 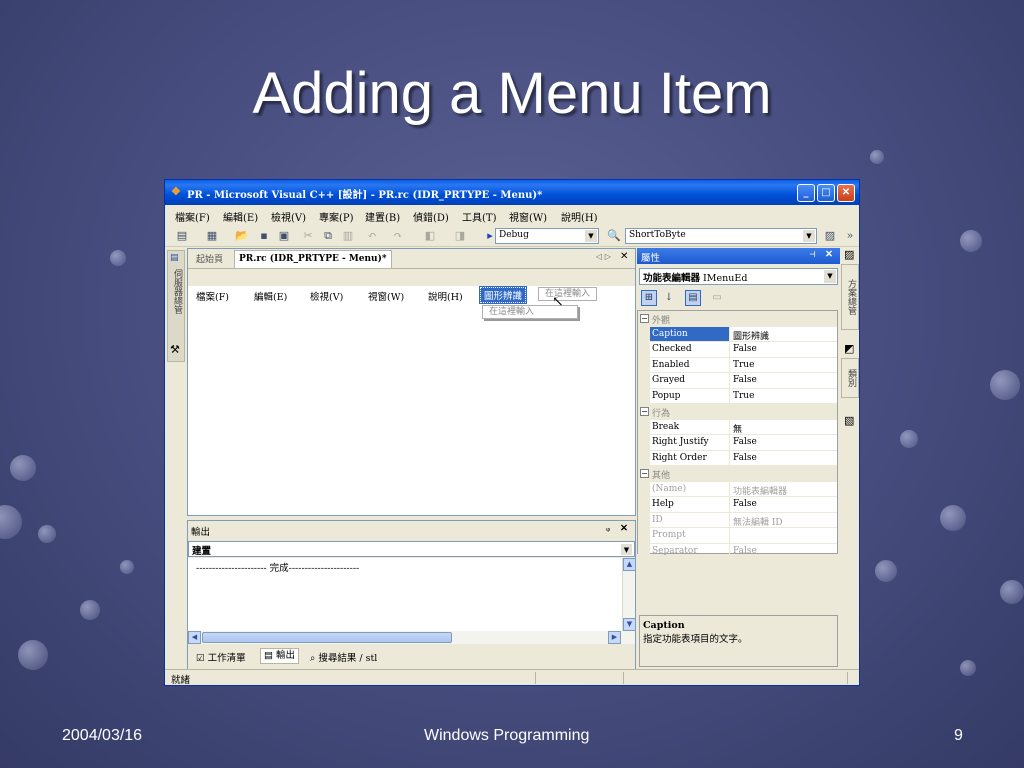 What do you see at coordinates (783, 427) in the screenshot?
I see `property-value: 無` at bounding box center [783, 427].